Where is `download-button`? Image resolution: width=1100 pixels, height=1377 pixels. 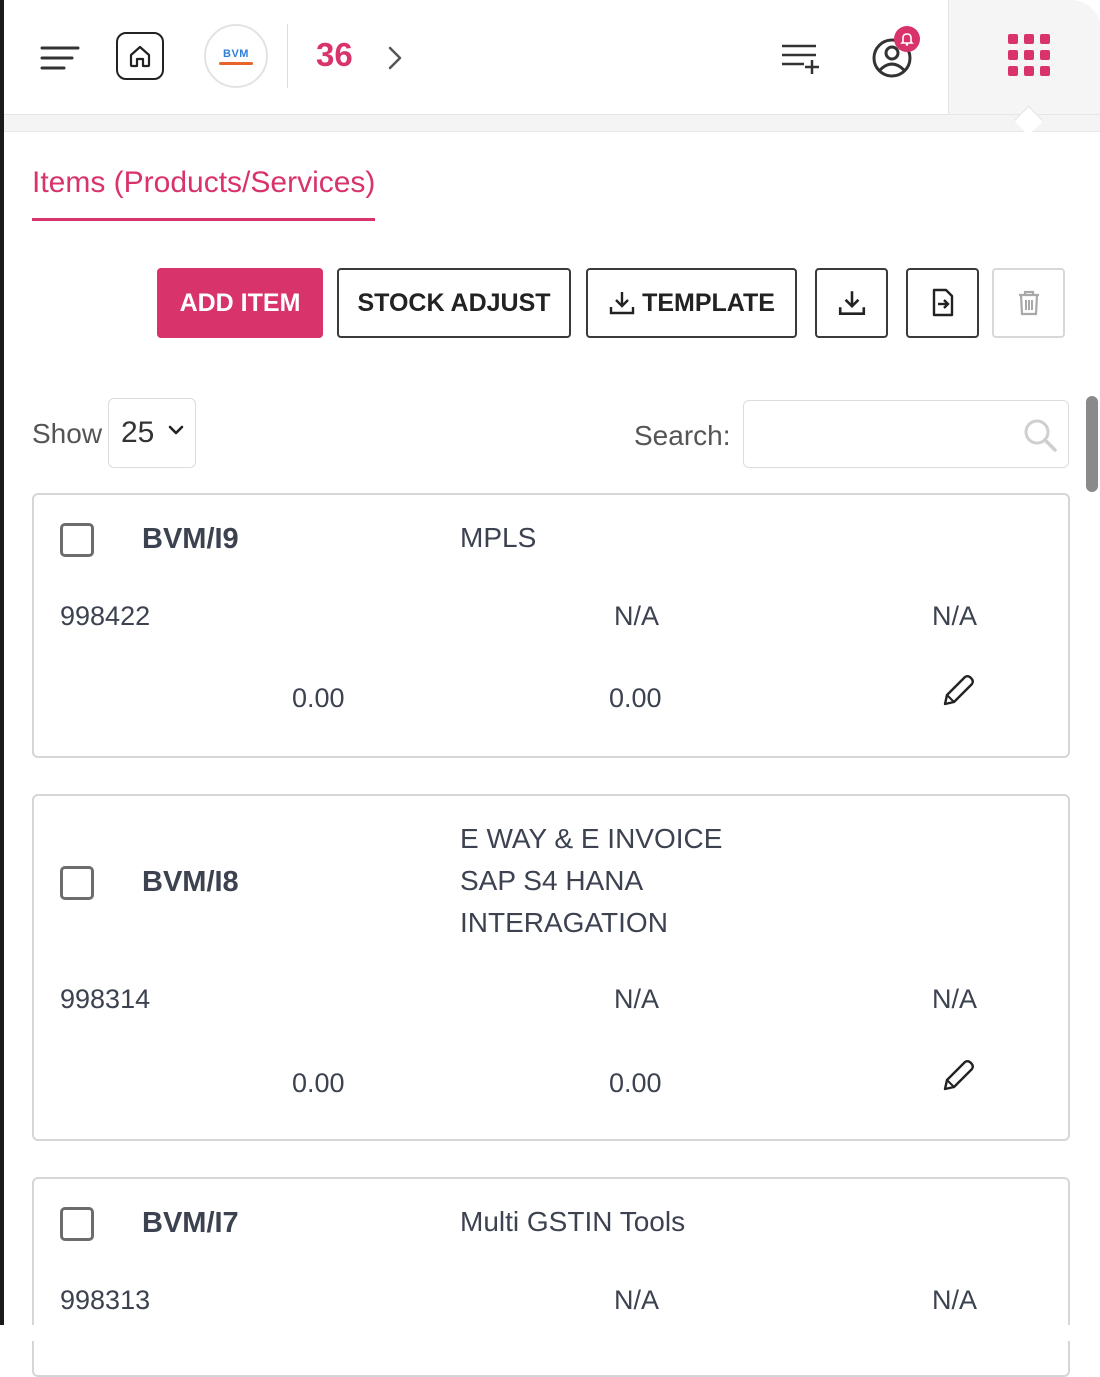
download-button is located at coordinates (851, 303).